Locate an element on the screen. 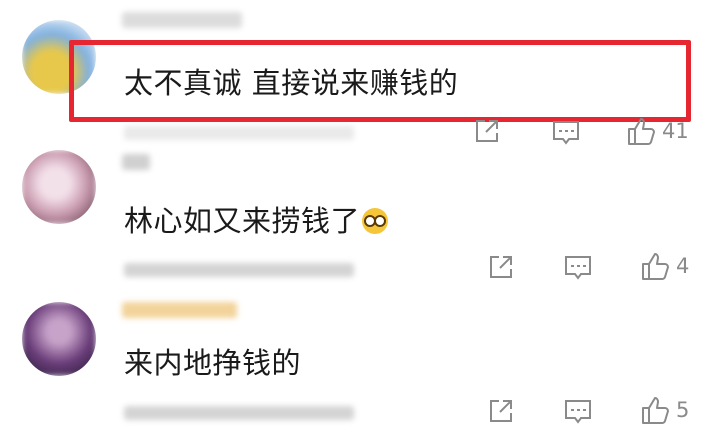 The height and width of the screenshot is (443, 719). comment-text: 林心如又来捞钱了 is located at coordinates (256, 219).